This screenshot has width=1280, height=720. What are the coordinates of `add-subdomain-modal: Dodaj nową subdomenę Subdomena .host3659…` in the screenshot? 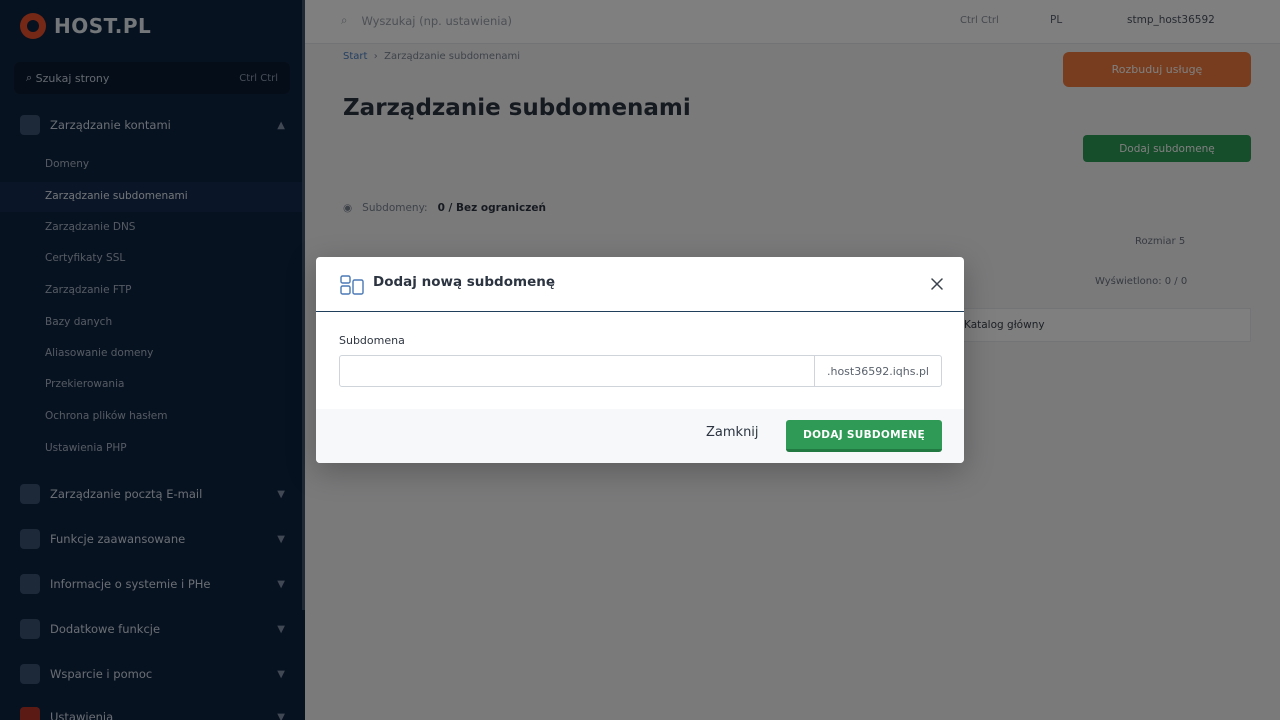 It's located at (640, 360).